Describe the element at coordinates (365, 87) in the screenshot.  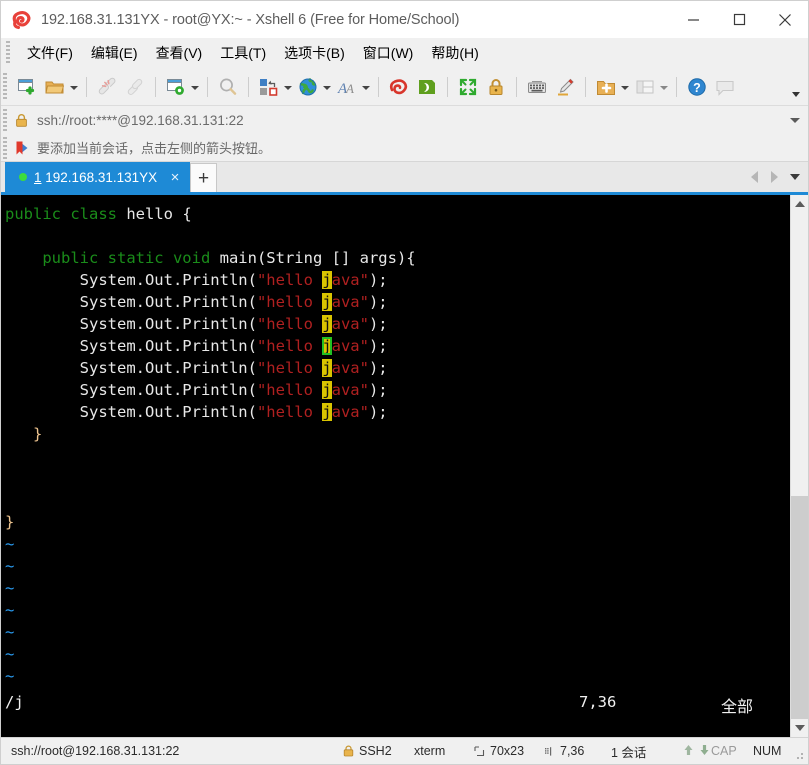
I see `font-dropdown` at that location.